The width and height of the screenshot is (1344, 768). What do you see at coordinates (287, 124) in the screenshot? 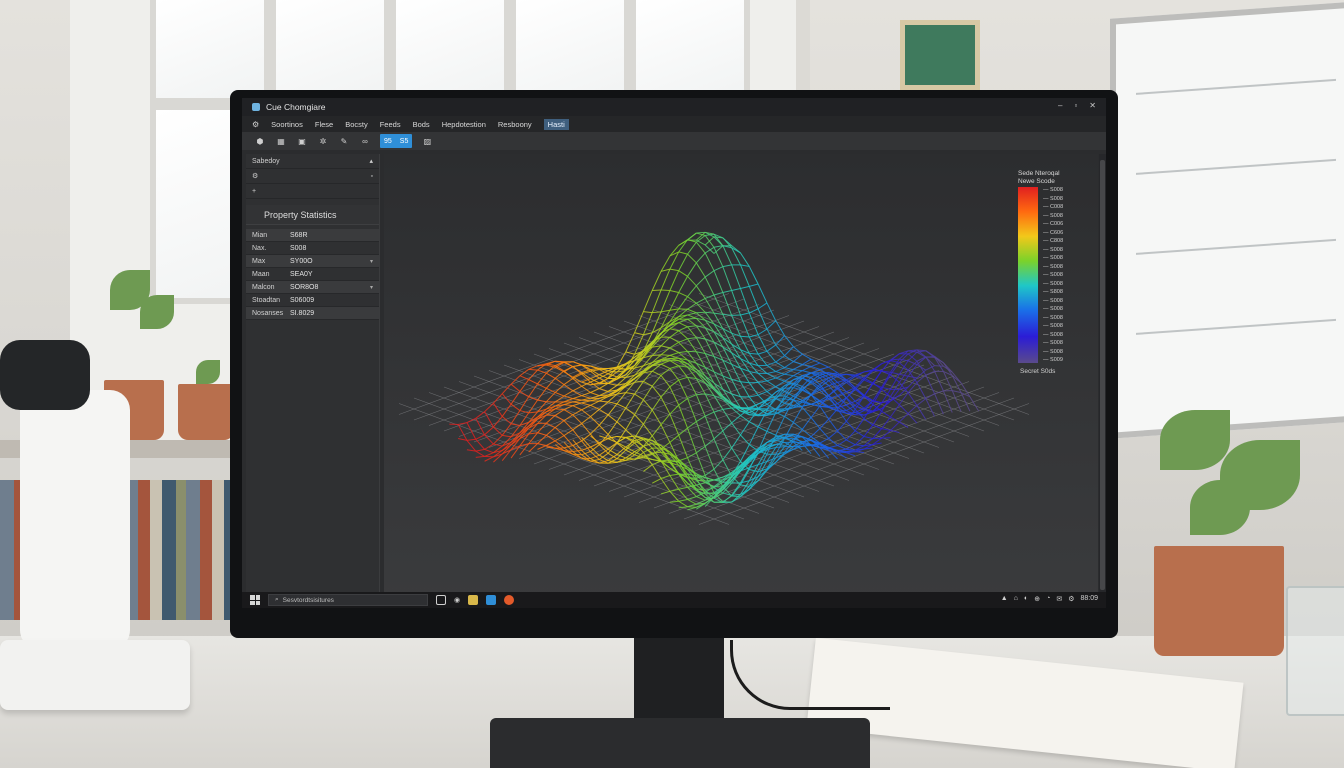
I see `menu-item: Soortinos` at bounding box center [287, 124].